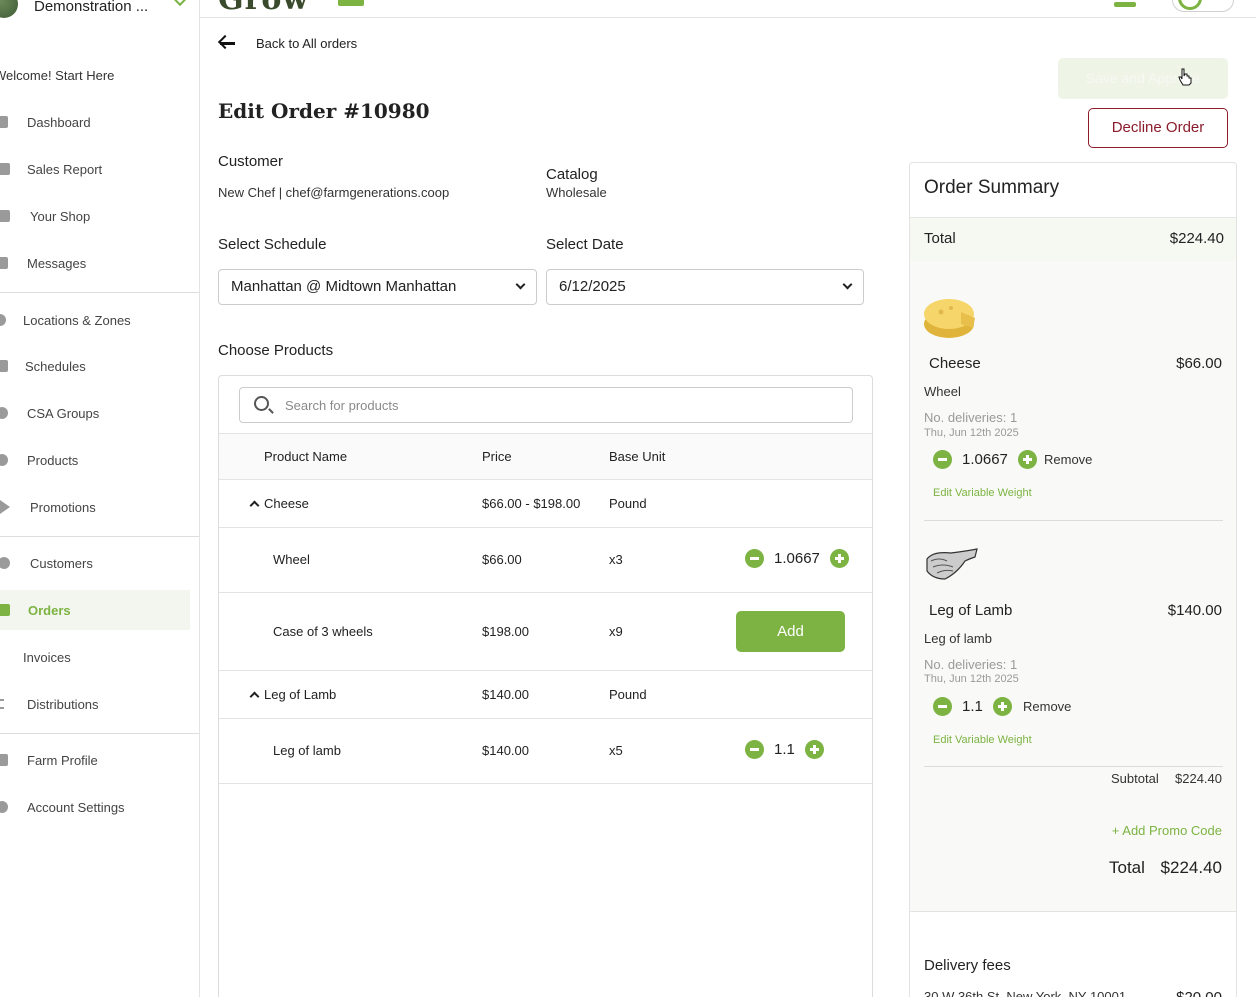 Image resolution: width=1256 pixels, height=997 pixels. I want to click on grand-total-label: Total, so click(1127, 867).